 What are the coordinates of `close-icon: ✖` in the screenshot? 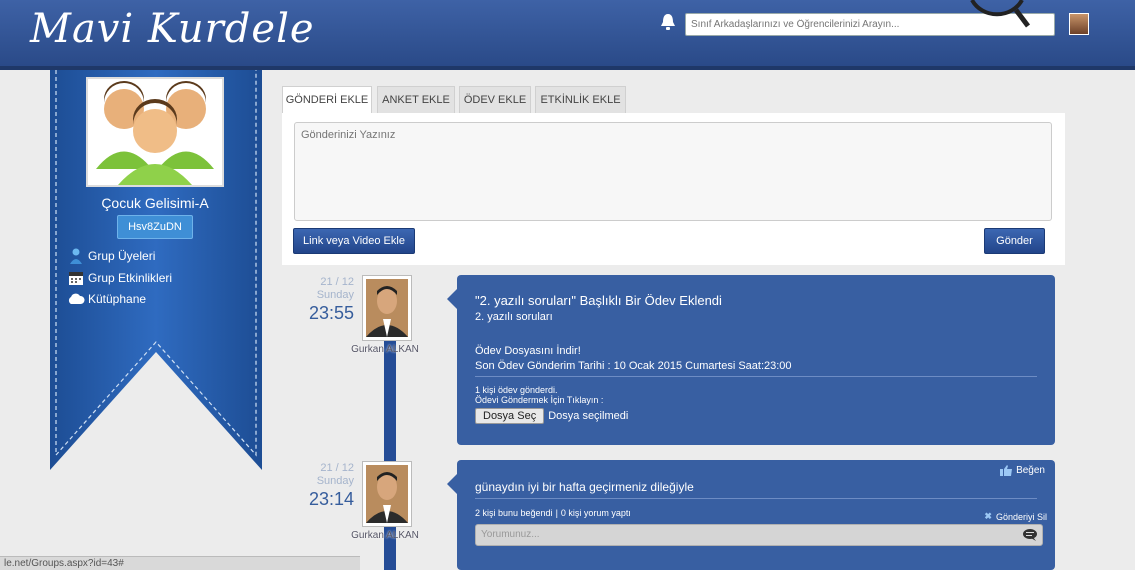 It's located at (988, 516).